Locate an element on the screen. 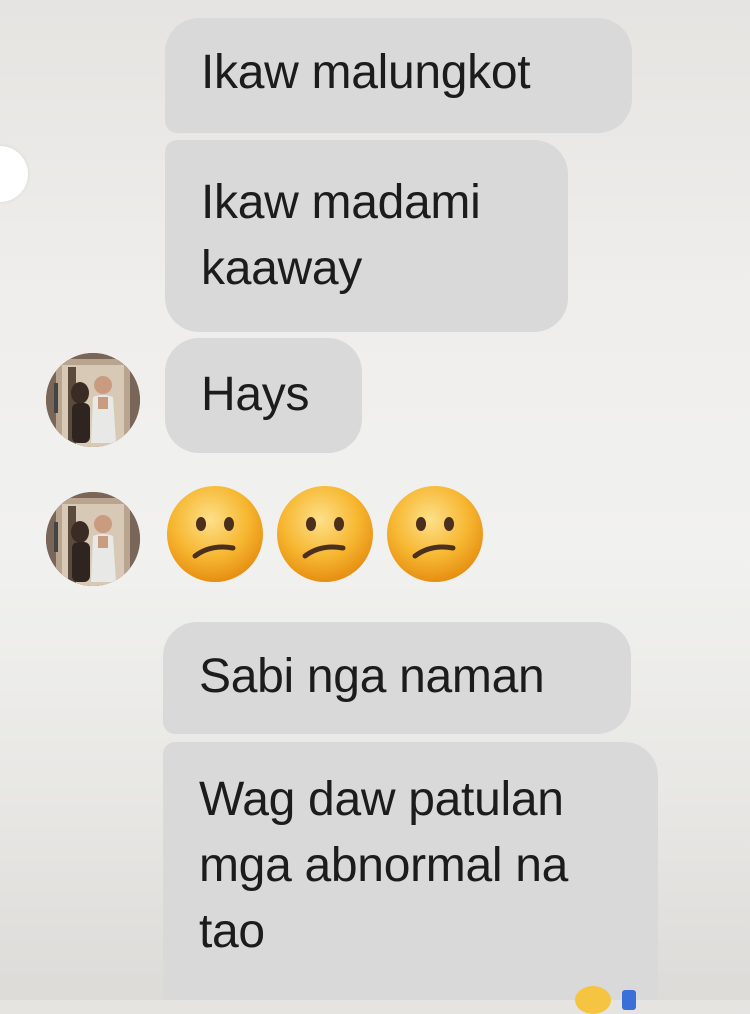 The height and width of the screenshot is (1014, 750). message-text: Wag daw patulan mga abnormal na tao is located at coordinates (384, 865).